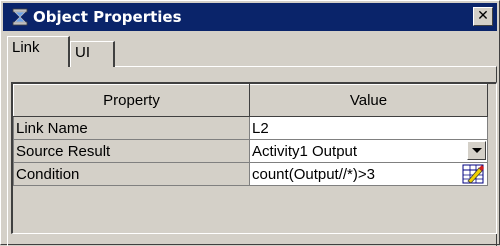 Image resolution: width=500 pixels, height=246 pixels. Describe the element at coordinates (107, 17) in the screenshot. I see `window-title: Object Properties` at that location.